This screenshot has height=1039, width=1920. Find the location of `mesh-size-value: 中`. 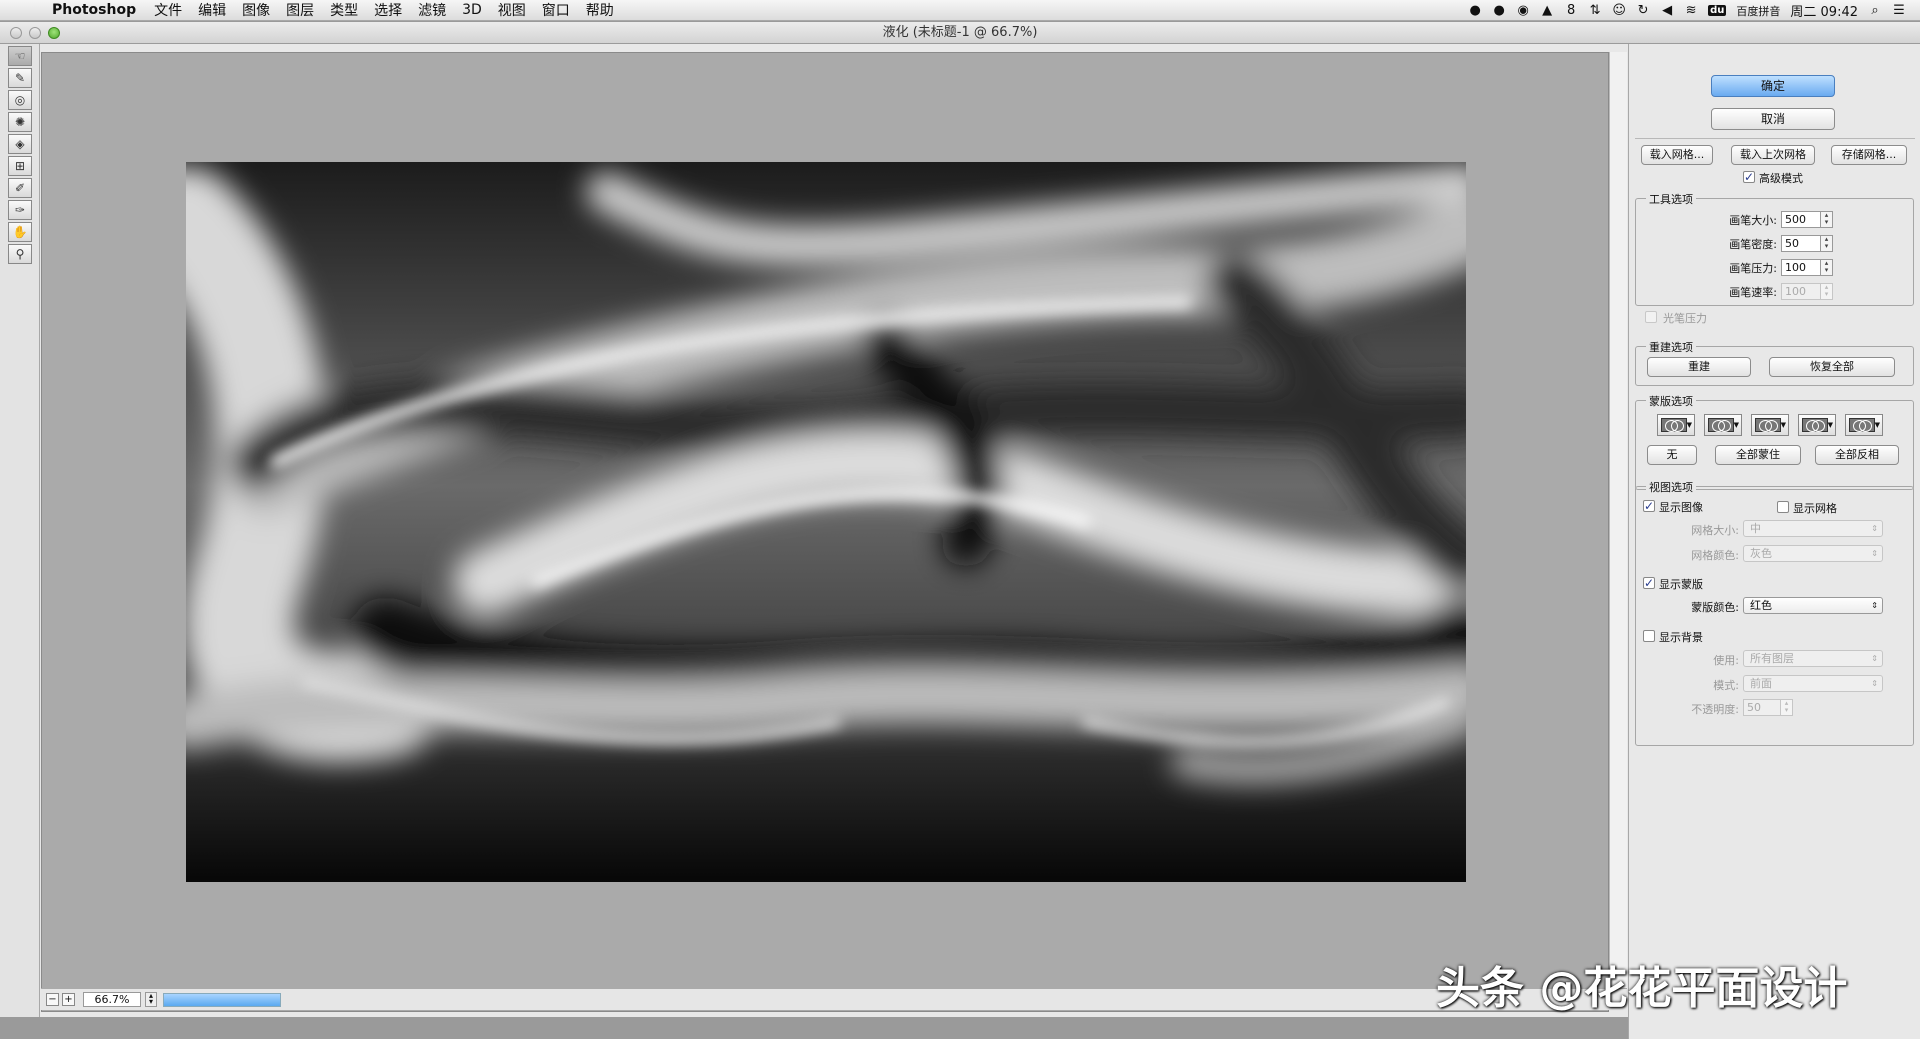

mesh-size-value: 中 is located at coordinates (1755, 528).